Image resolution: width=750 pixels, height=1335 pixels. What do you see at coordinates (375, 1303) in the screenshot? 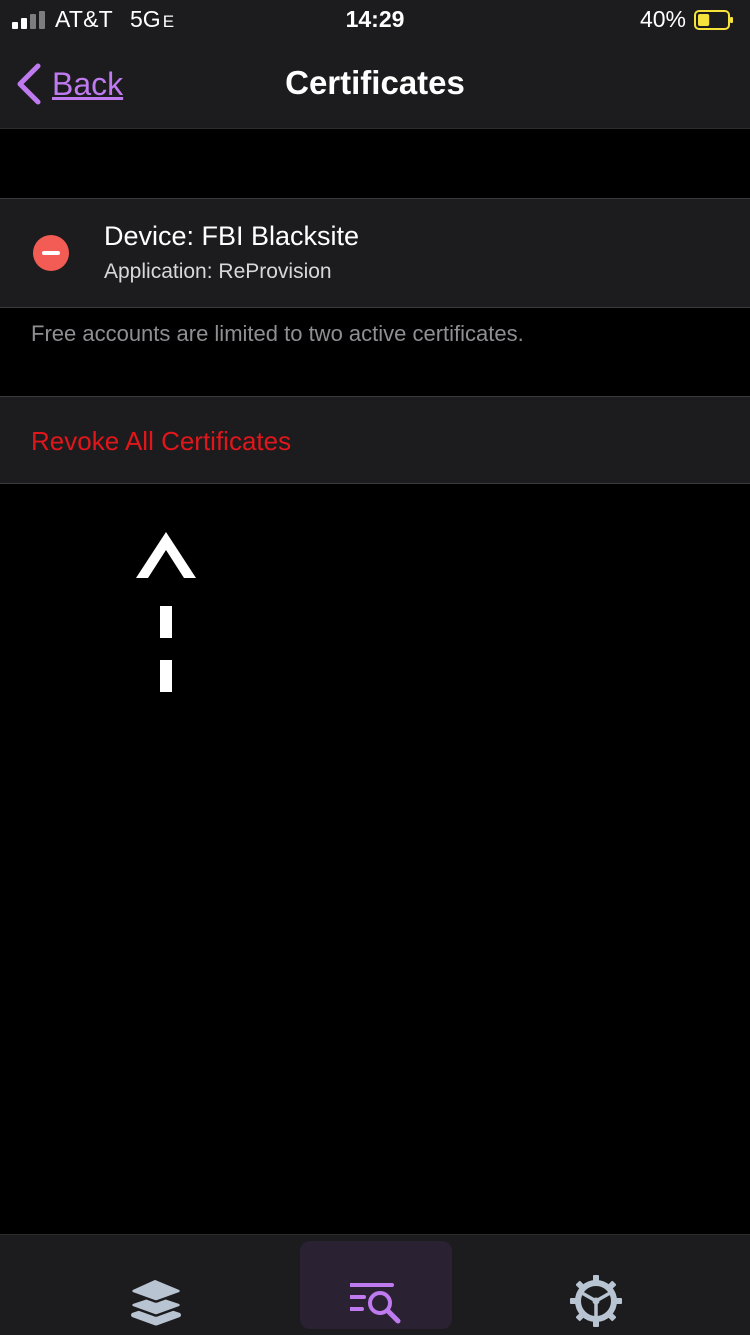
I see `list-search-icon` at bounding box center [375, 1303].